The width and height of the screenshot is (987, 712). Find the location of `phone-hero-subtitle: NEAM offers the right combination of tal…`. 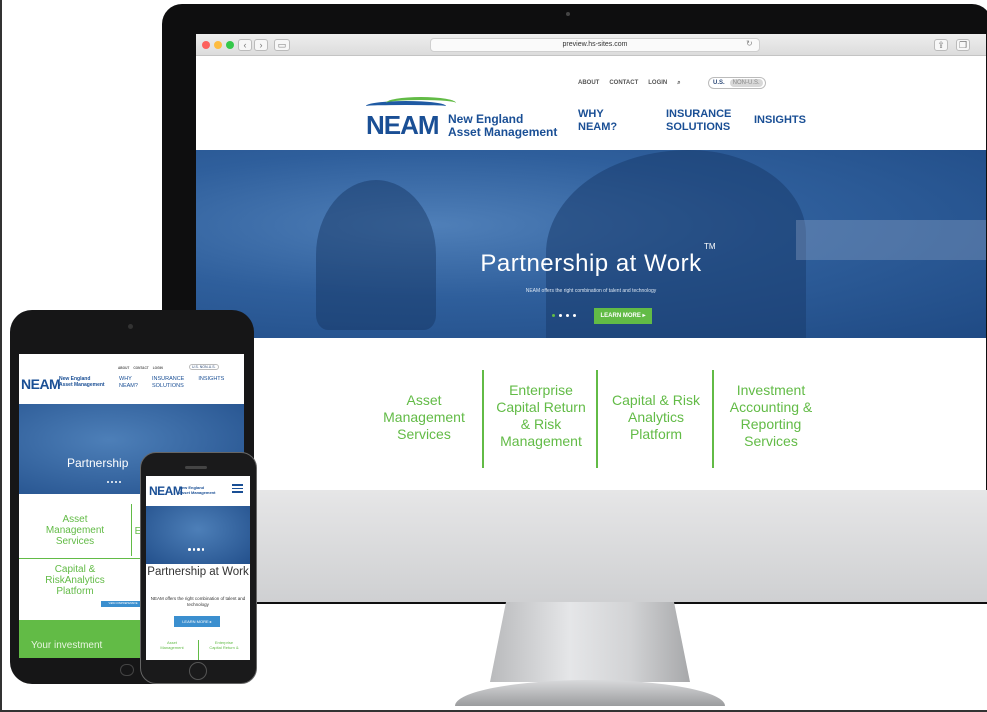

phone-hero-subtitle: NEAM offers the right combination of tal… is located at coordinates (198, 601).